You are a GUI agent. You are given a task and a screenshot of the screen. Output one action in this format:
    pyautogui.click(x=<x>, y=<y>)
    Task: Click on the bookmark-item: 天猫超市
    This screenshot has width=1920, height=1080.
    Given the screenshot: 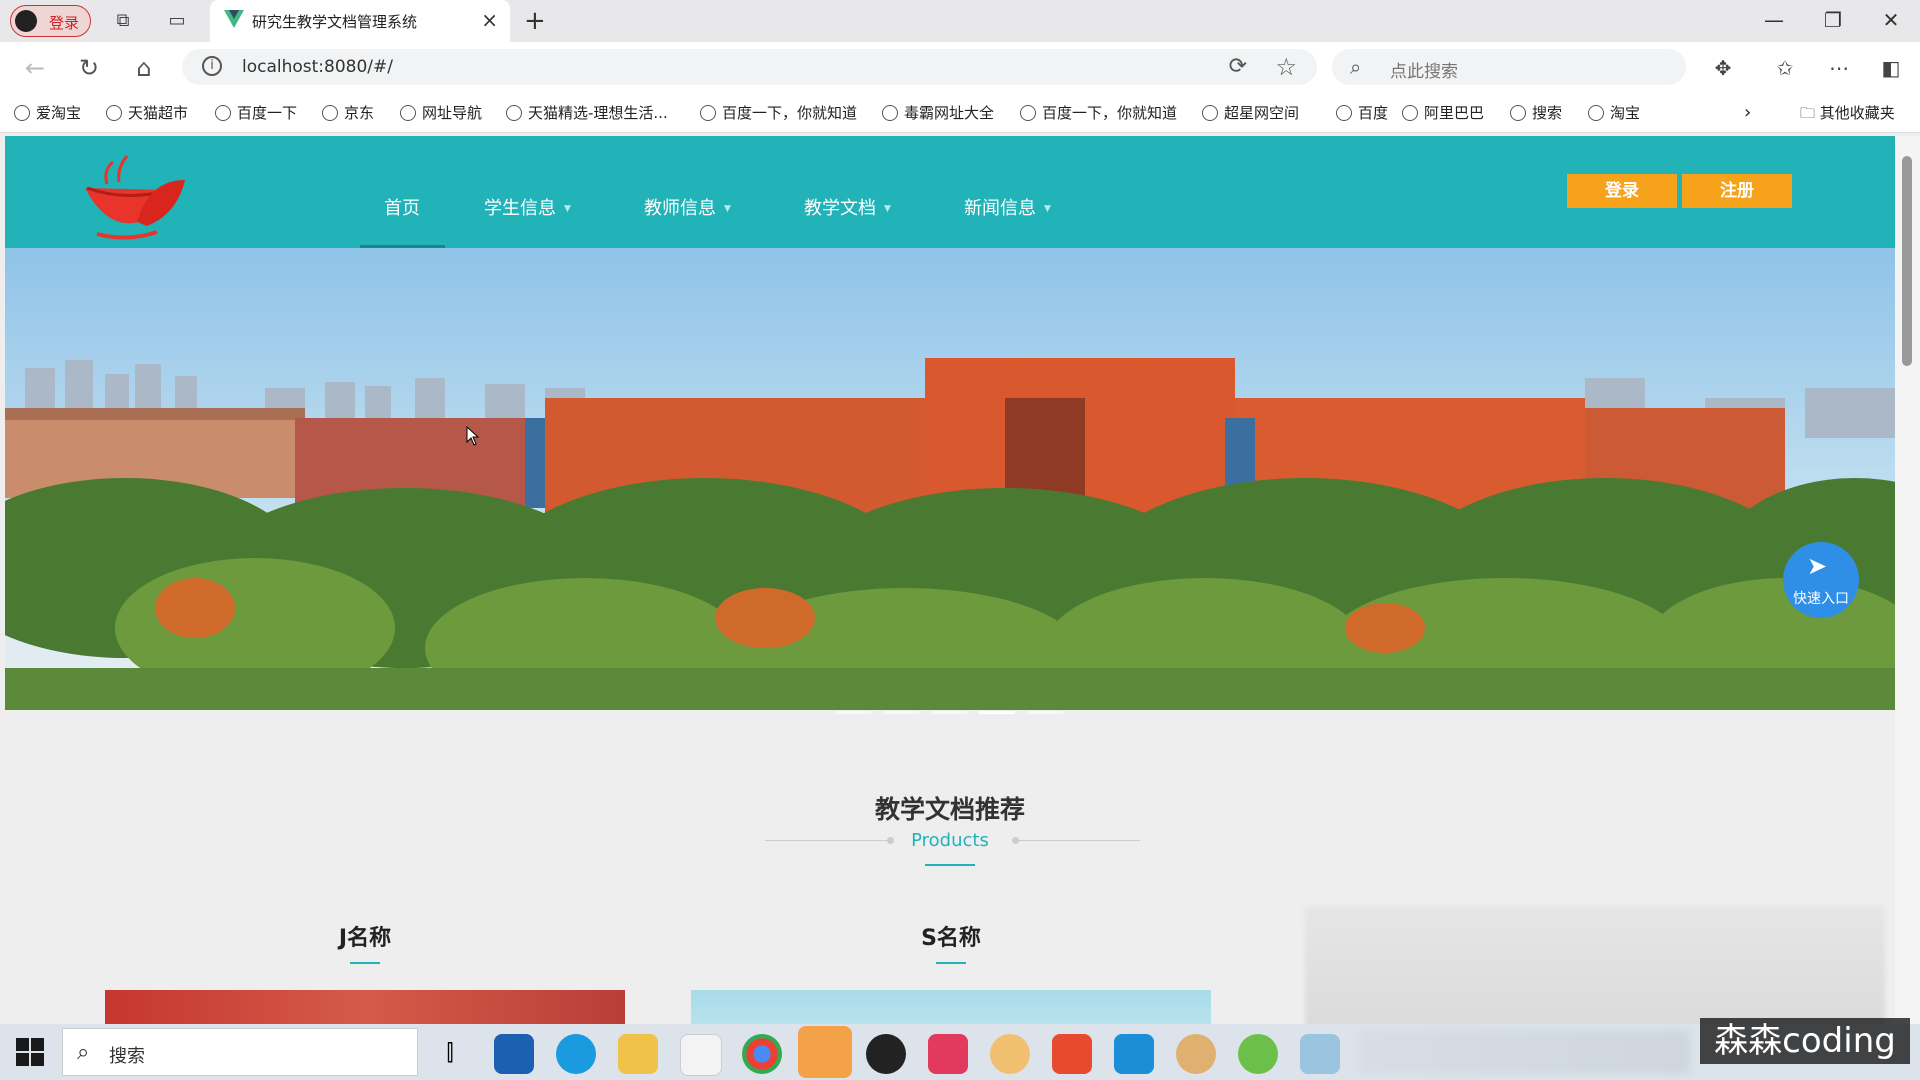 What is the action you would take?
    pyautogui.click(x=147, y=112)
    